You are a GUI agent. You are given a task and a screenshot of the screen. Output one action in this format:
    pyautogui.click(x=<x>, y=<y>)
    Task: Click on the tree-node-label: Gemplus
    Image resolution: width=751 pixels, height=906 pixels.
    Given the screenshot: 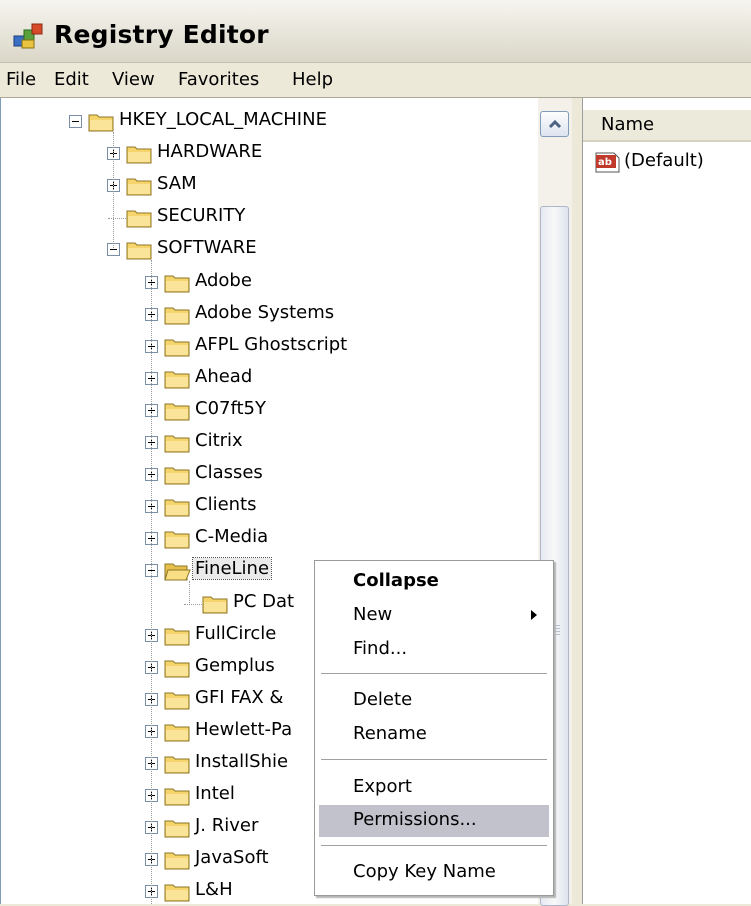 What is the action you would take?
    pyautogui.click(x=235, y=665)
    